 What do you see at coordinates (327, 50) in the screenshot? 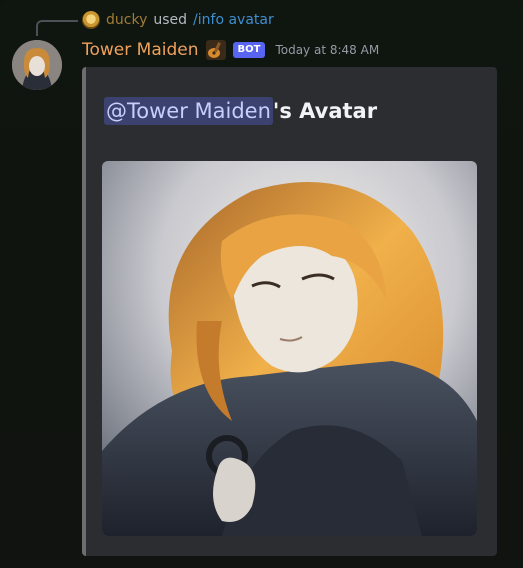
I see `message-timestamp: Today at 8:48 AM` at bounding box center [327, 50].